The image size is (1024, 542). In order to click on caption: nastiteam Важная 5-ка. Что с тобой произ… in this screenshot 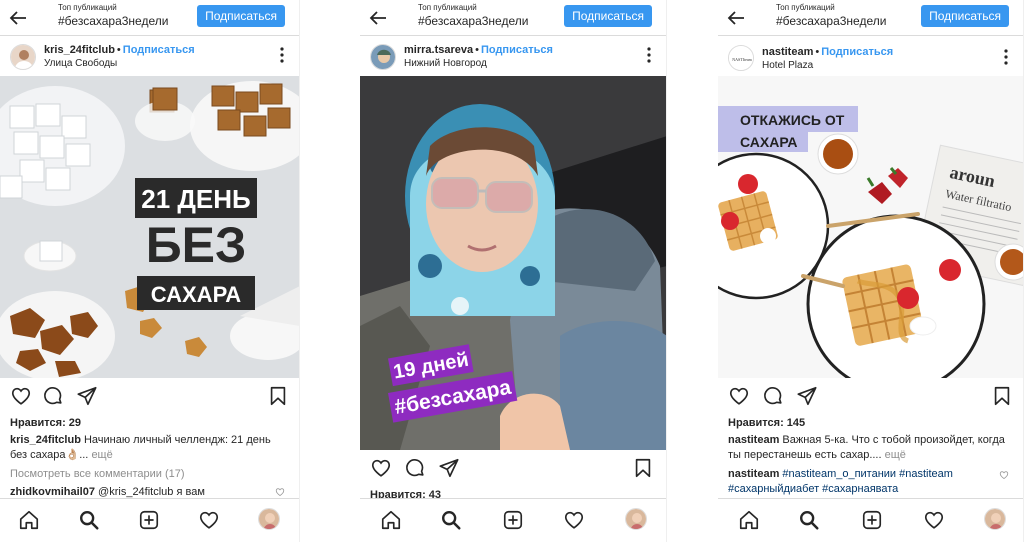, I will do `click(870, 447)`.